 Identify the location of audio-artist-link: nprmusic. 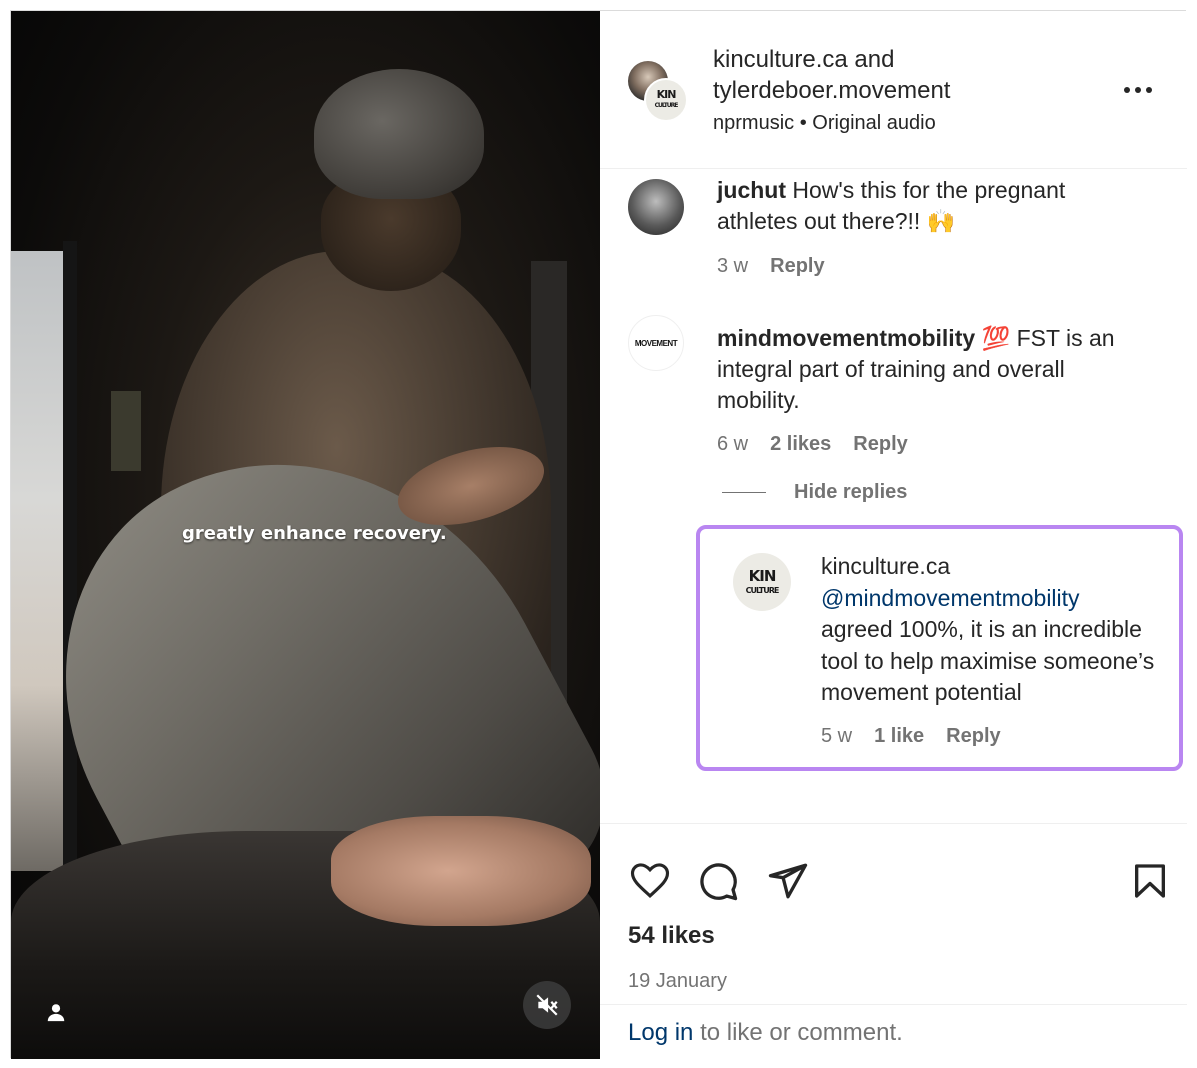
(753, 123).